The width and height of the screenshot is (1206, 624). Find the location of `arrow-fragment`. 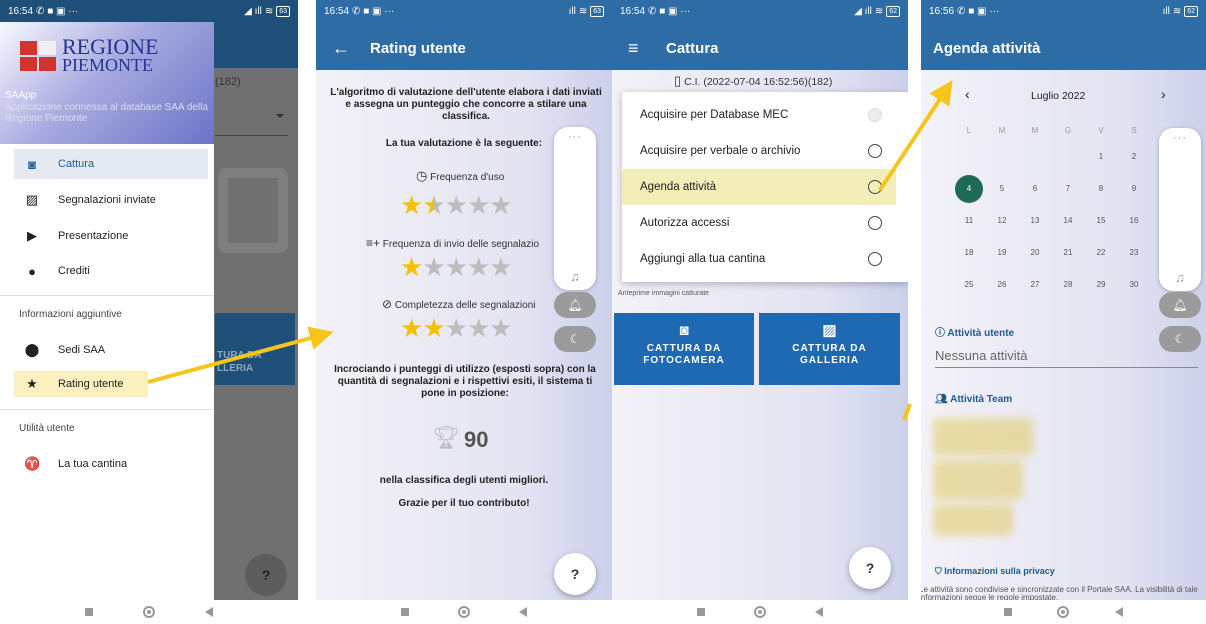

arrow-fragment is located at coordinates (907, 412).